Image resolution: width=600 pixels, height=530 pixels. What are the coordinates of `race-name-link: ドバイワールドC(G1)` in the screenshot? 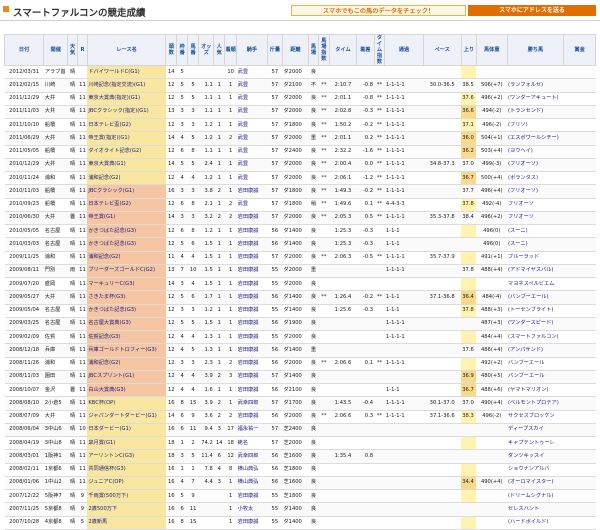 It's located at (126, 72).